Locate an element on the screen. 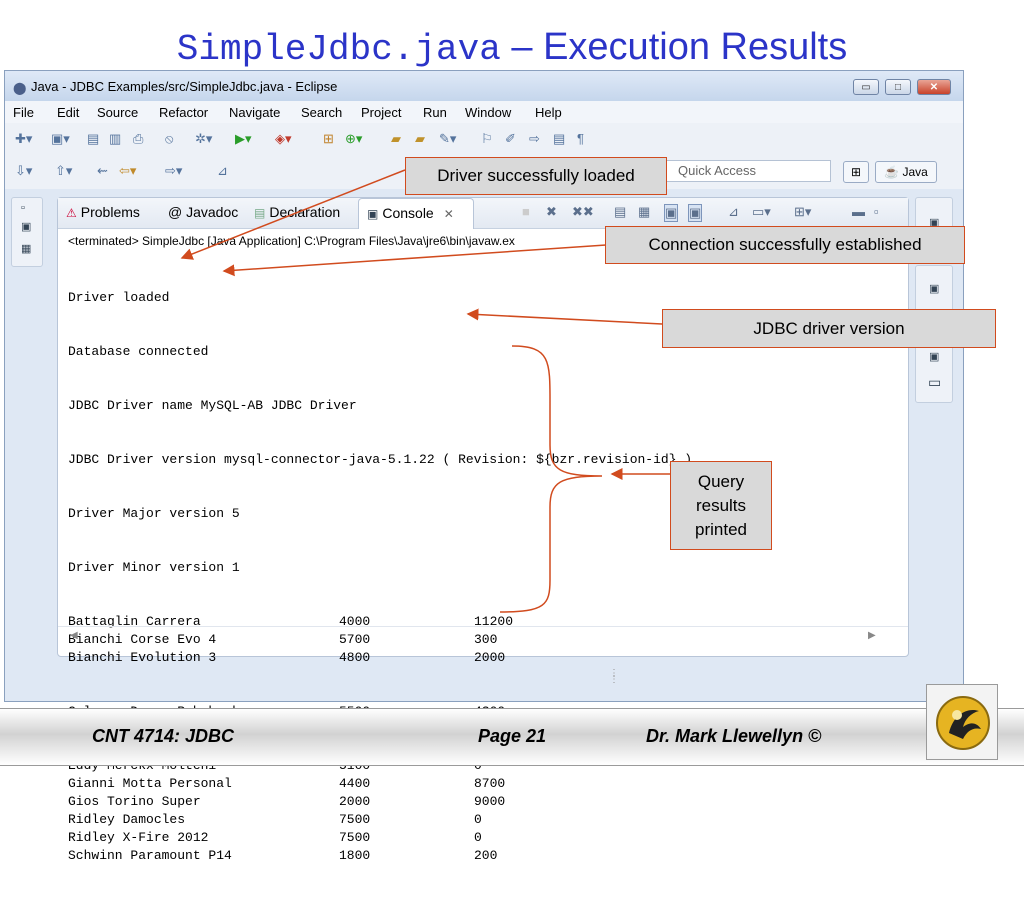 This screenshot has height=901, width=1024. menu-refactor: Refactor is located at coordinates (183, 112).